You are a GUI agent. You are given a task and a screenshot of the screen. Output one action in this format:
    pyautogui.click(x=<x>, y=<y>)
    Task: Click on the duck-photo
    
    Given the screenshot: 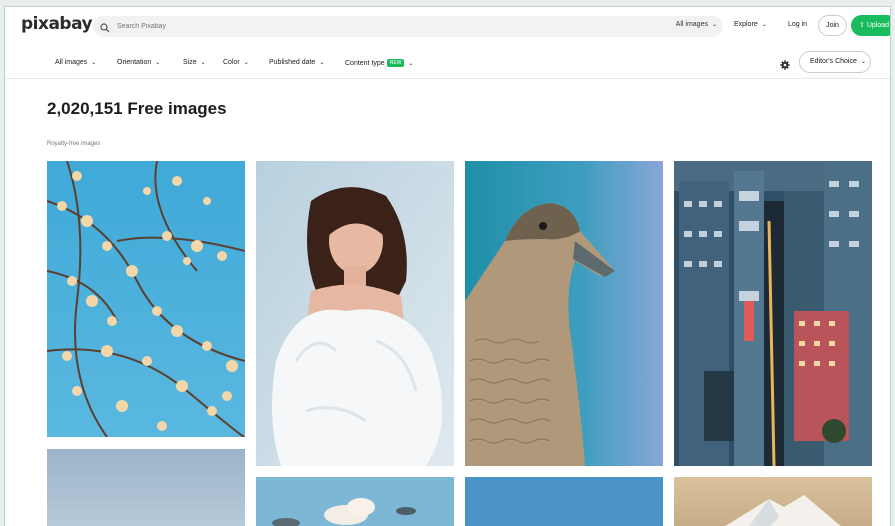 What is the action you would take?
    pyautogui.click(x=564, y=313)
    